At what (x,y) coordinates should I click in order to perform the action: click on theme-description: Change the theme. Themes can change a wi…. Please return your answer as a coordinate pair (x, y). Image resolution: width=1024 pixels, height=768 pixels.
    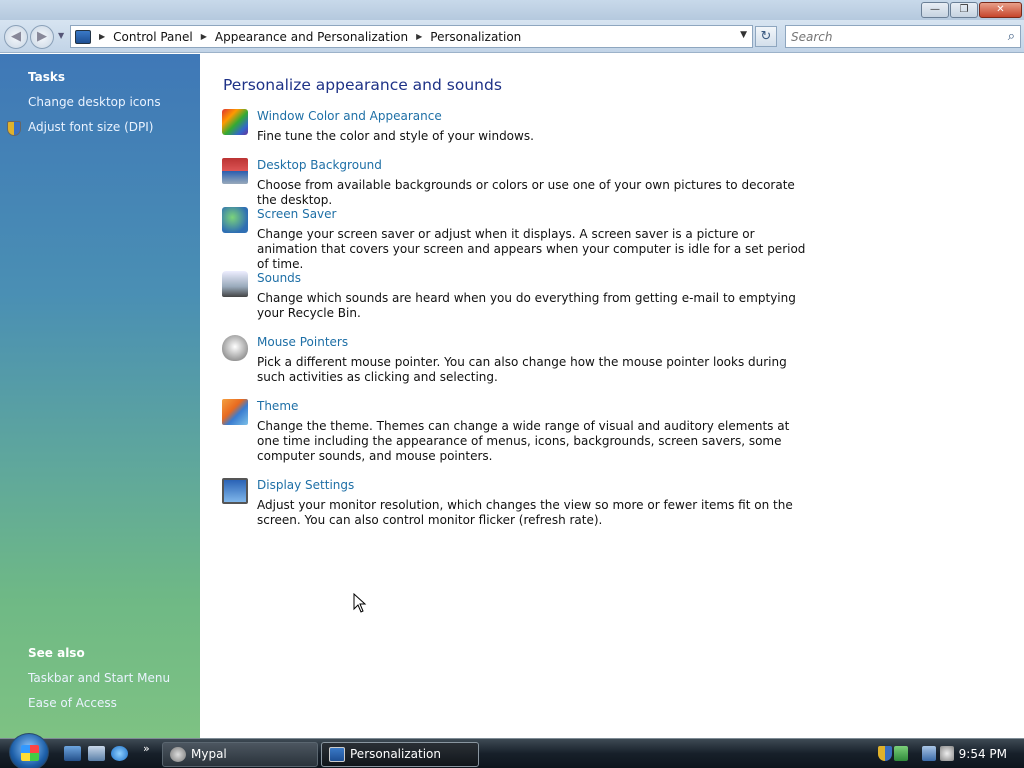
    Looking at the image, I should click on (523, 441).